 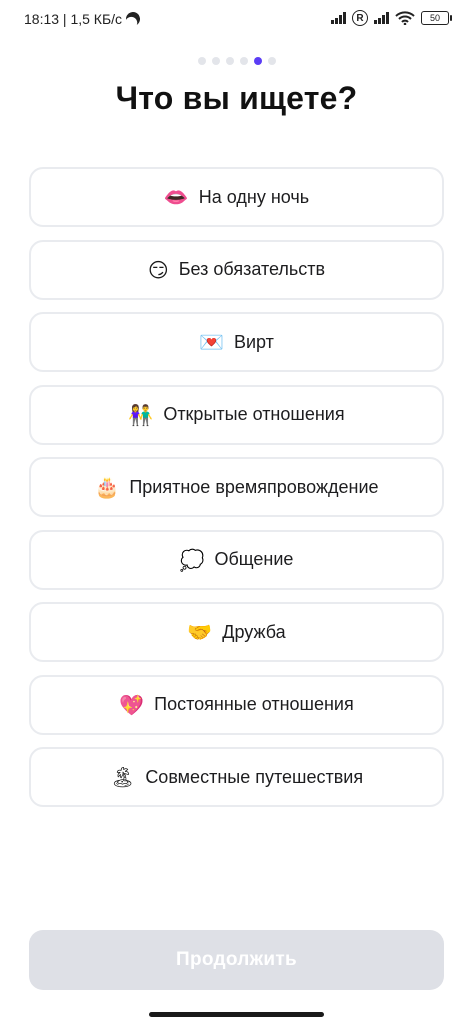 I want to click on option-label: Общение, so click(x=254, y=559).